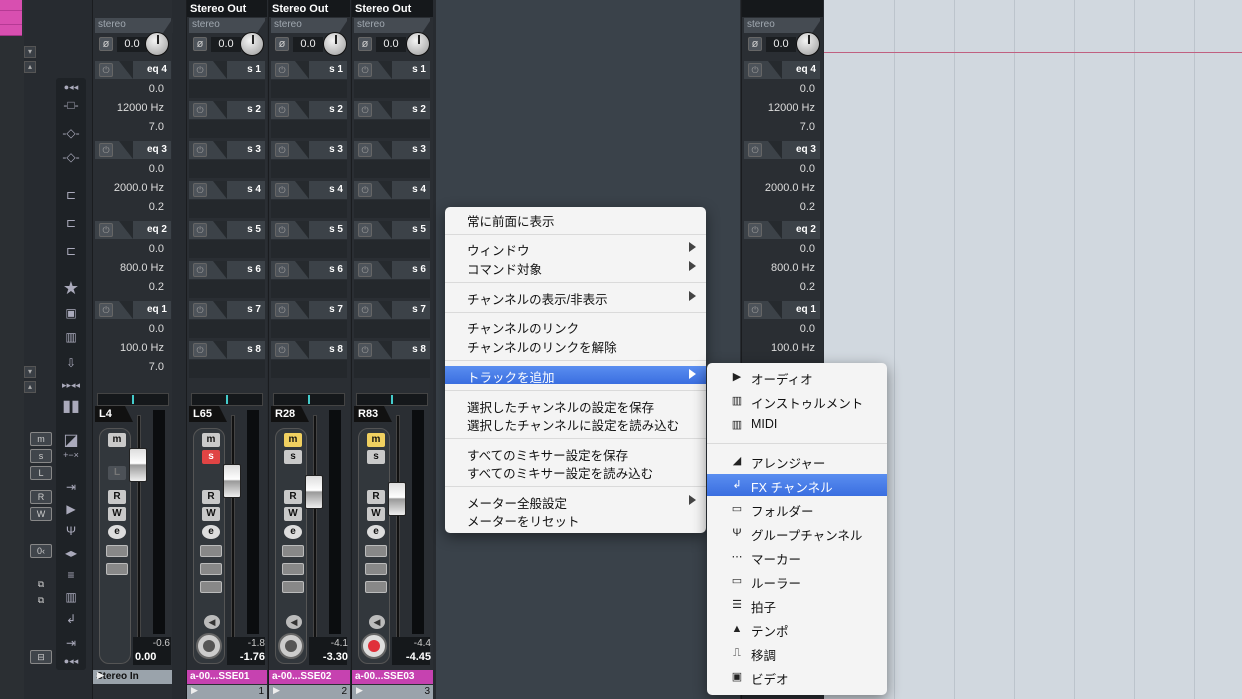 This screenshot has height=699, width=1242. What do you see at coordinates (142, 348) in the screenshot?
I see `eq1-freq: 100.0 Hz` at bounding box center [142, 348].